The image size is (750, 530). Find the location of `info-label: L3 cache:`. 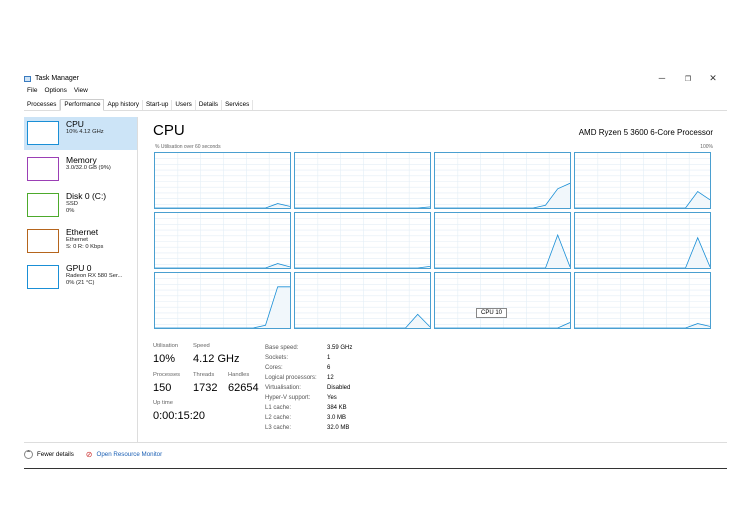

info-label: L3 cache: is located at coordinates (278, 428).